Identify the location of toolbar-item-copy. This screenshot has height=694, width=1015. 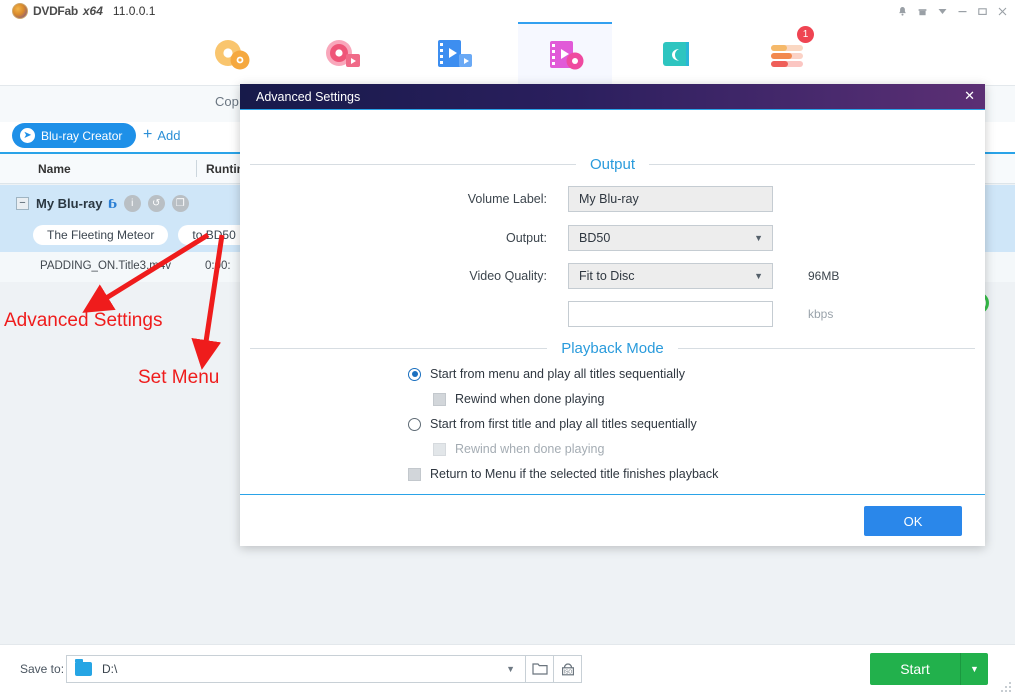
(232, 53).